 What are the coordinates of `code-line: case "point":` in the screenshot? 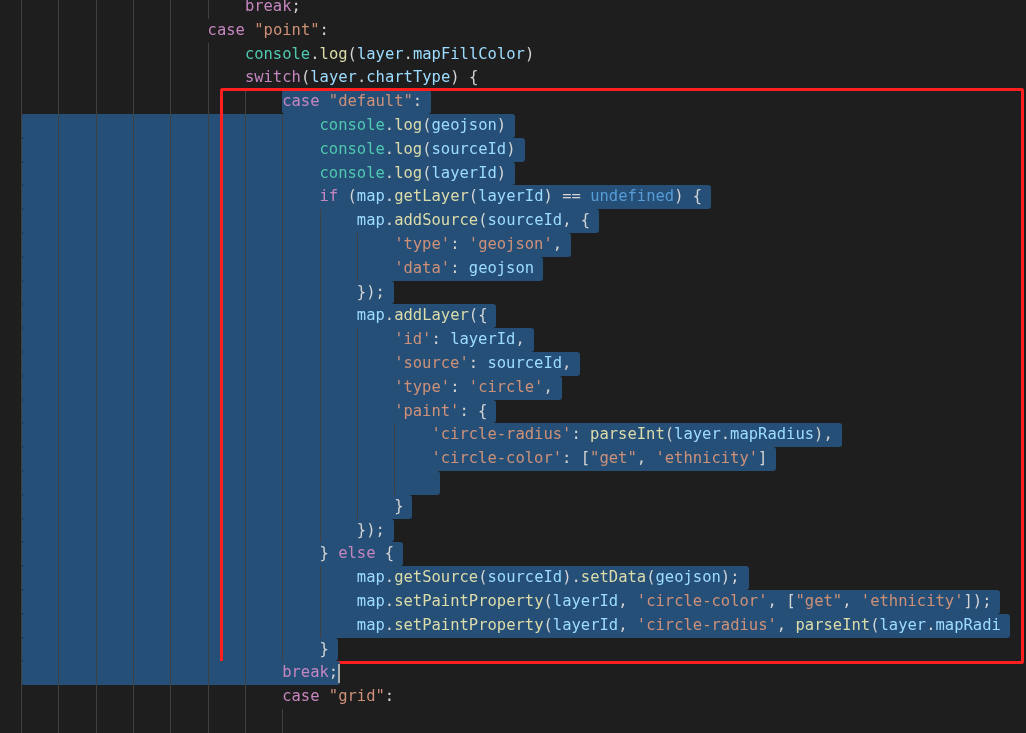 It's located at (268, 30).